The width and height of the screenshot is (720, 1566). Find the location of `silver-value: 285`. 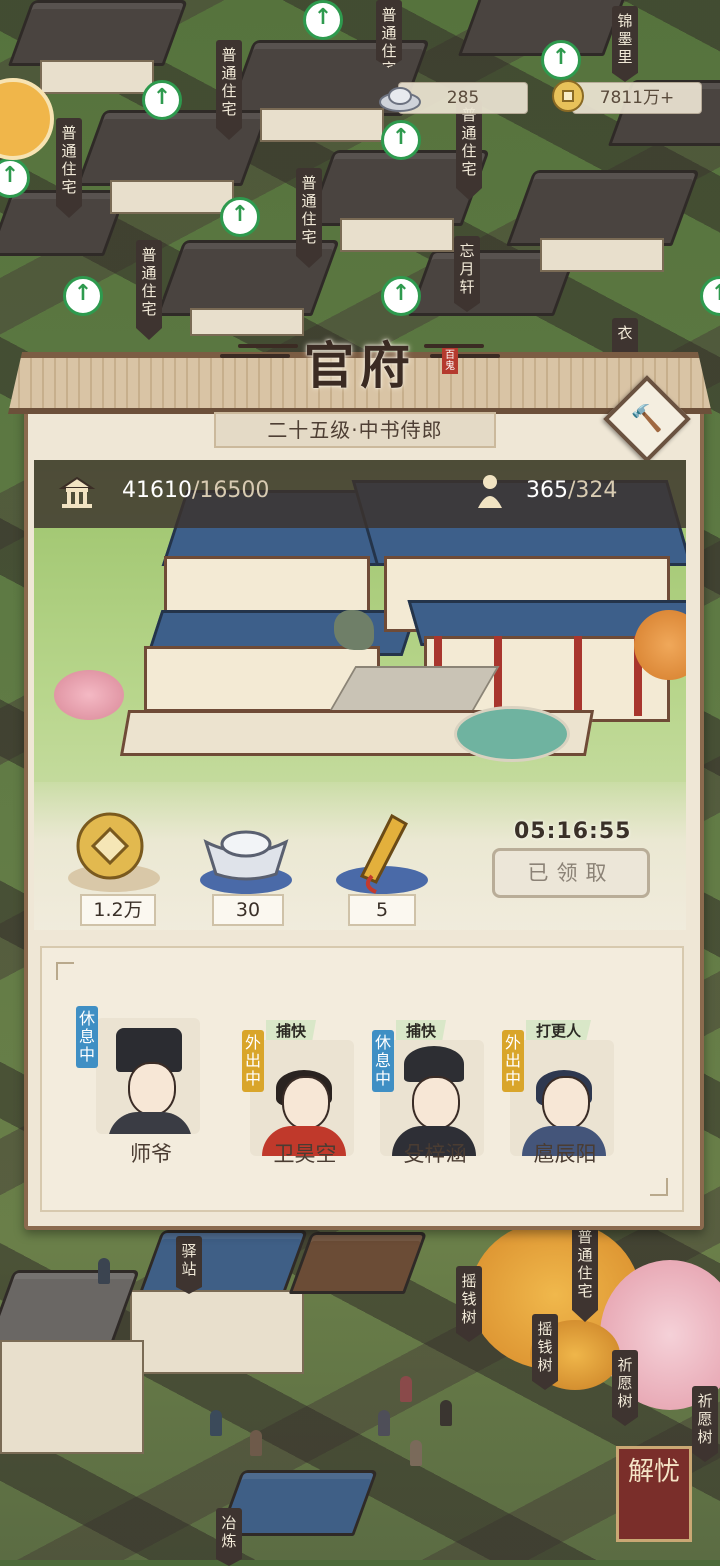

silver-value: 285 is located at coordinates (463, 98).